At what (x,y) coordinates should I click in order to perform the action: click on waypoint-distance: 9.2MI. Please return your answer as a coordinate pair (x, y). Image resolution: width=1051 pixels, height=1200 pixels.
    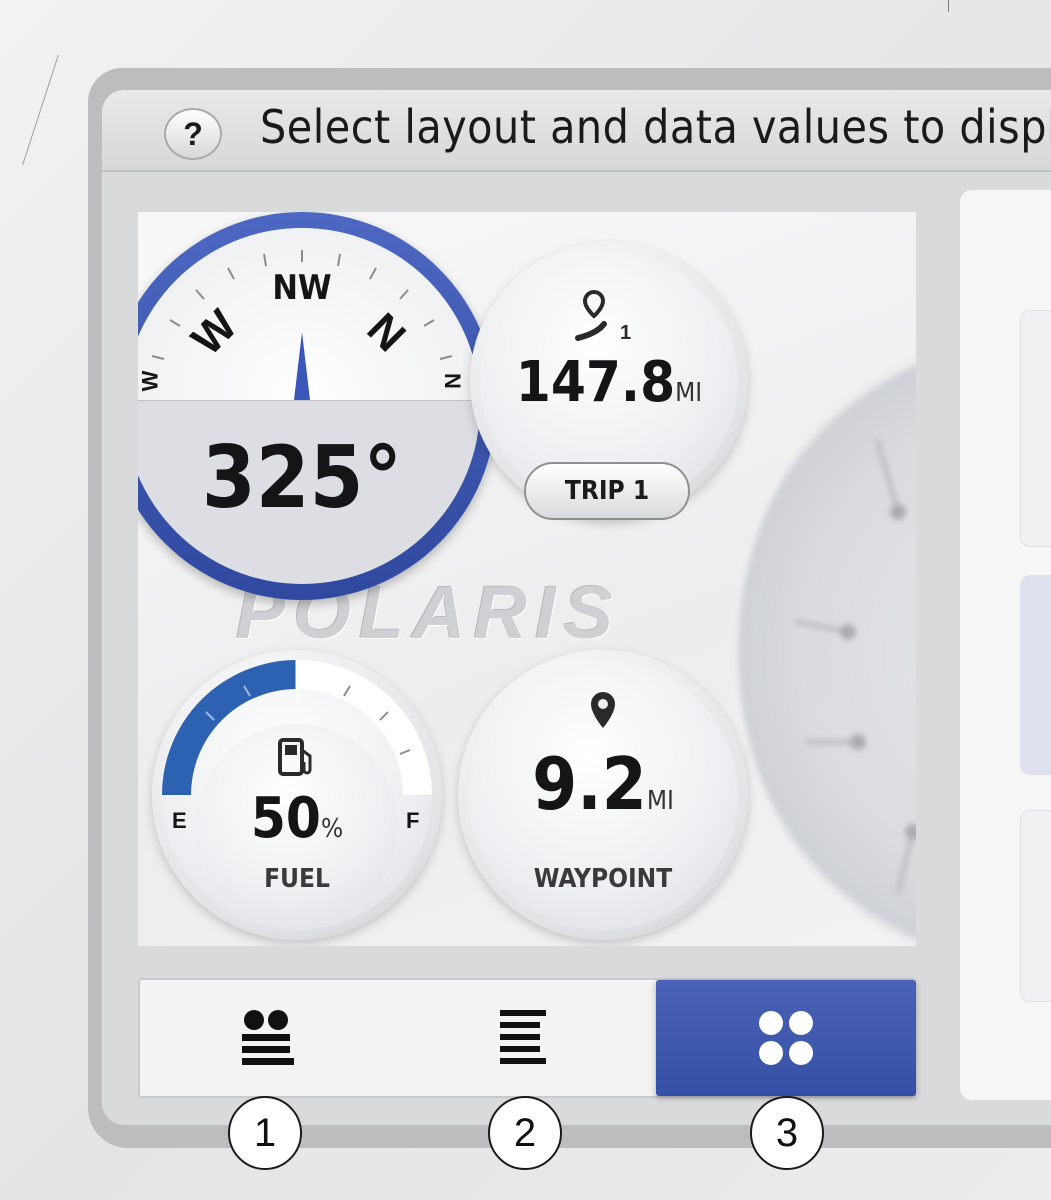
    Looking at the image, I should click on (603, 784).